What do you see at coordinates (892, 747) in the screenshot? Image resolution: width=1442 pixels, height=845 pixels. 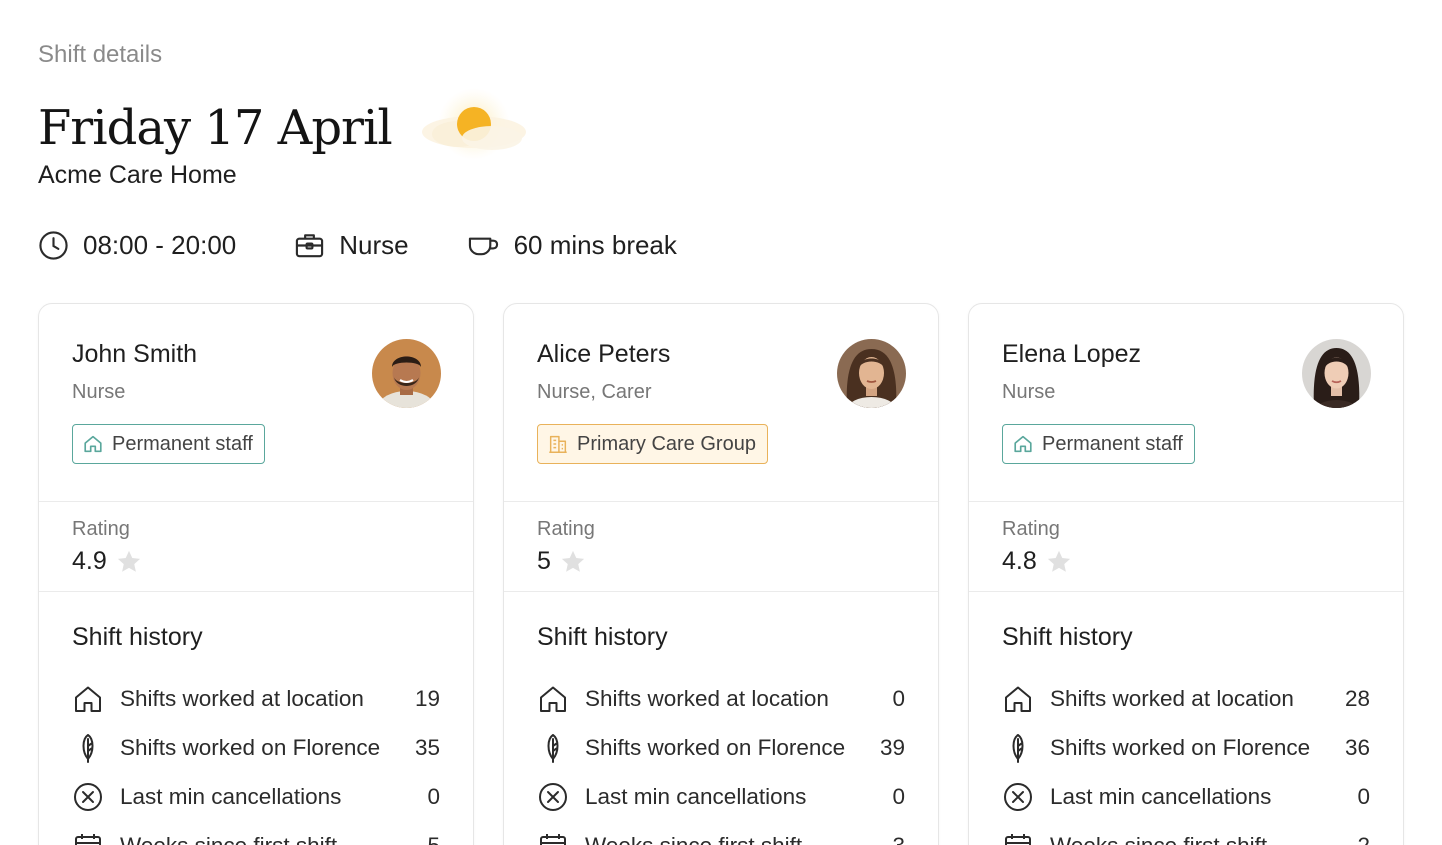 I see `history-value: 39` at bounding box center [892, 747].